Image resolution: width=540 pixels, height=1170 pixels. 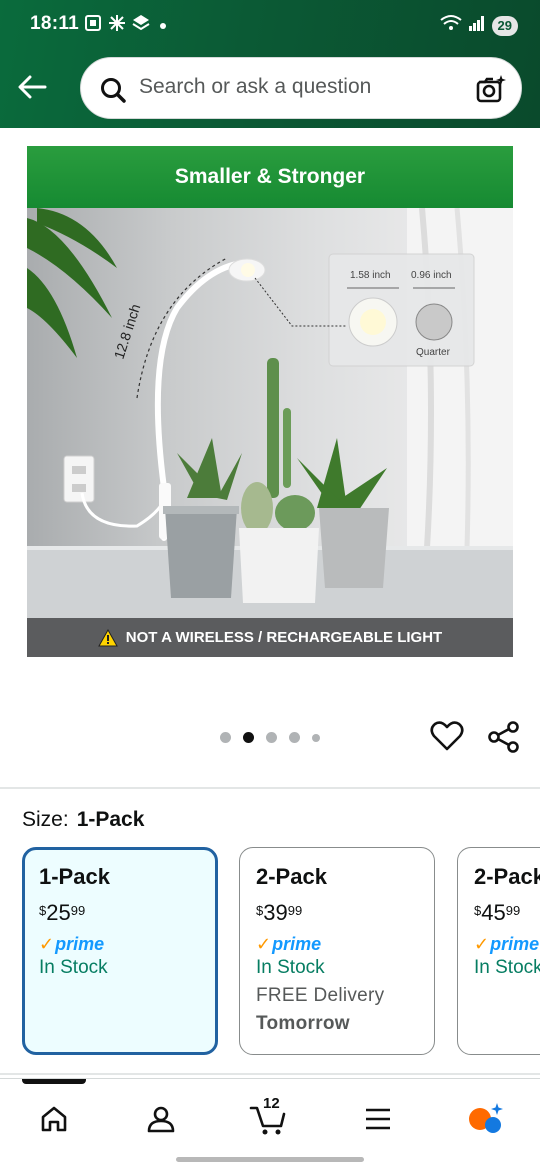 I want to click on cart-count-badge: 12, so click(x=271, y=1103).